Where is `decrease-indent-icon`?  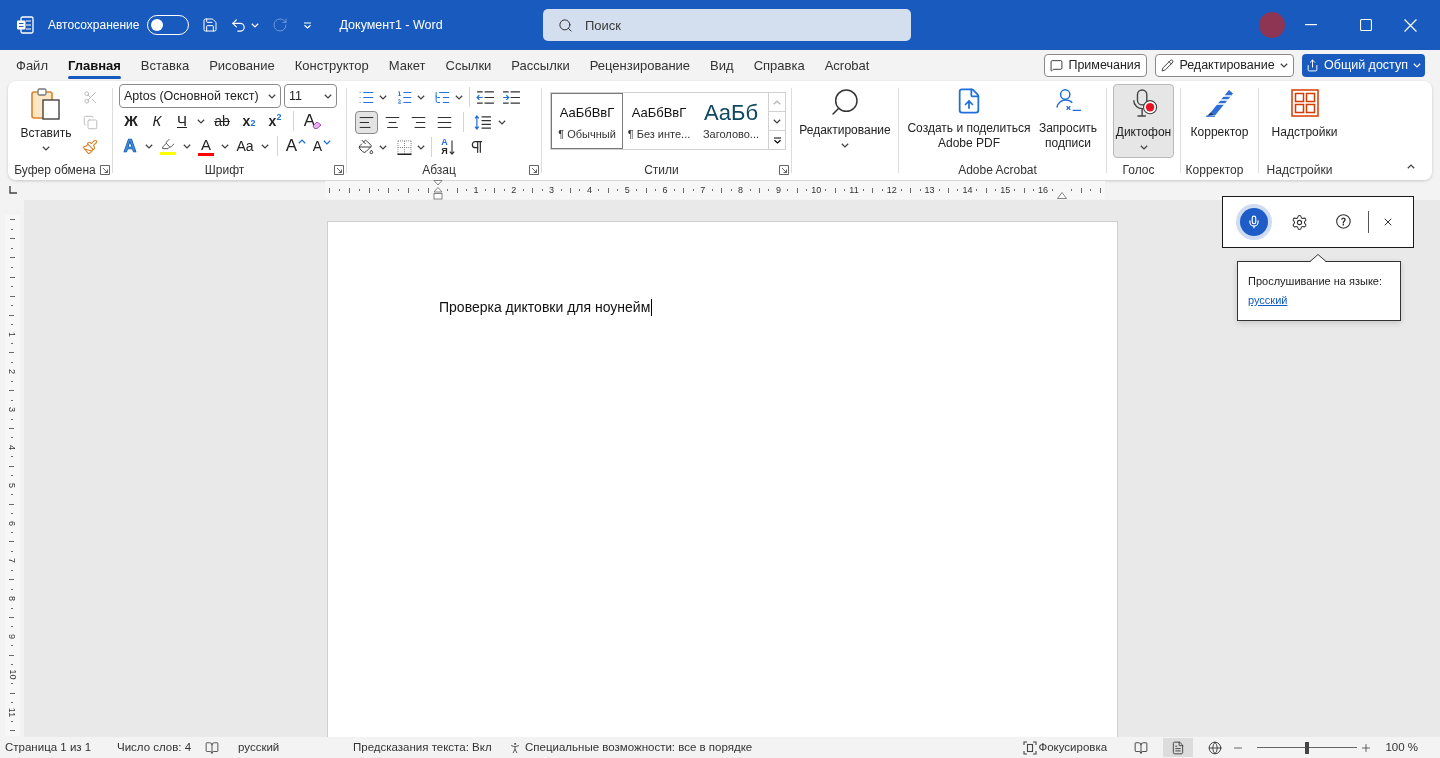 decrease-indent-icon is located at coordinates (485, 97).